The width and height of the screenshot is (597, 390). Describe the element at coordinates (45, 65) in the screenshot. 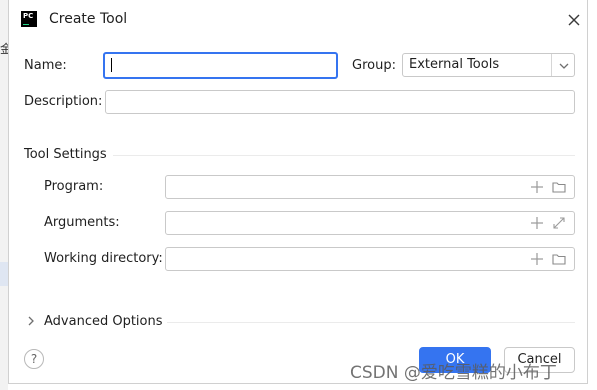

I see `name-label: Name:` at that location.